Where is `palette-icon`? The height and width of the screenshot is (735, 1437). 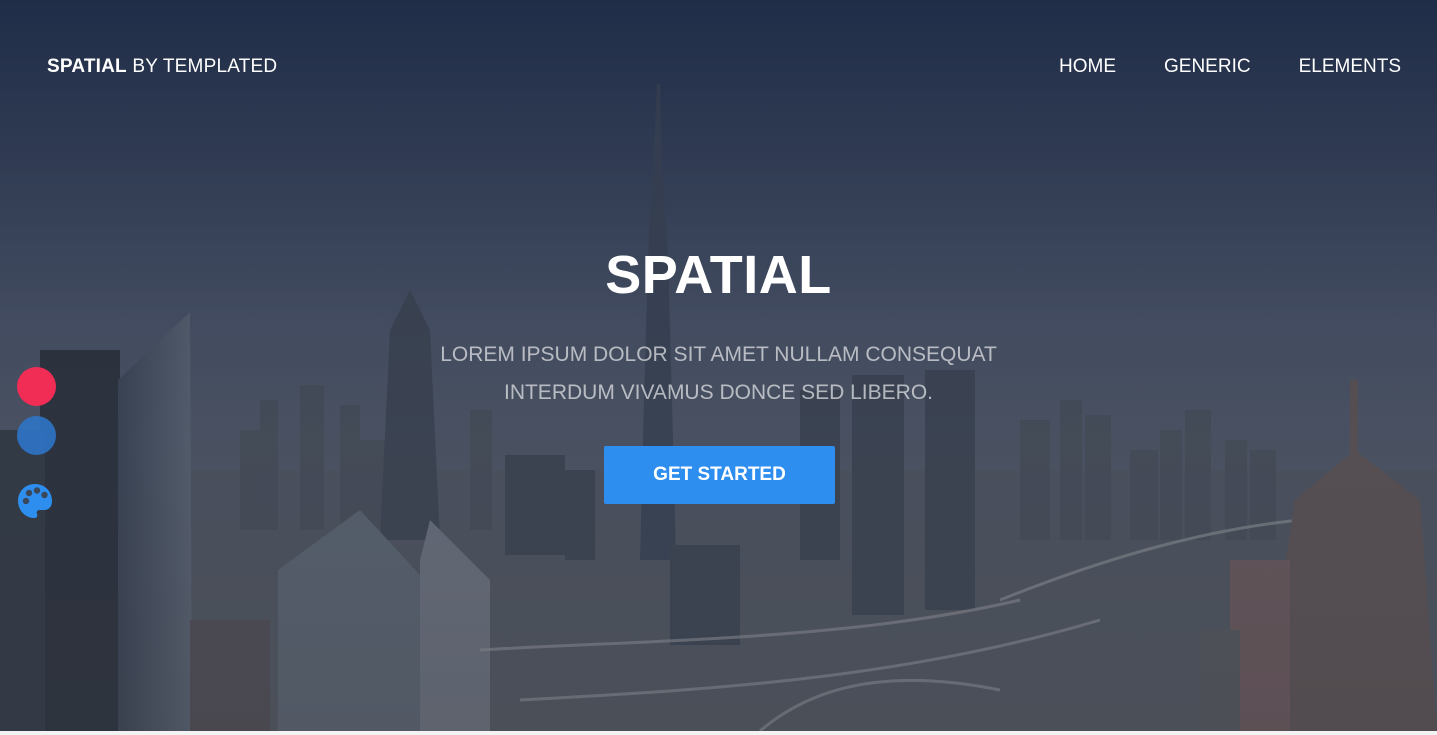
palette-icon is located at coordinates (35, 501).